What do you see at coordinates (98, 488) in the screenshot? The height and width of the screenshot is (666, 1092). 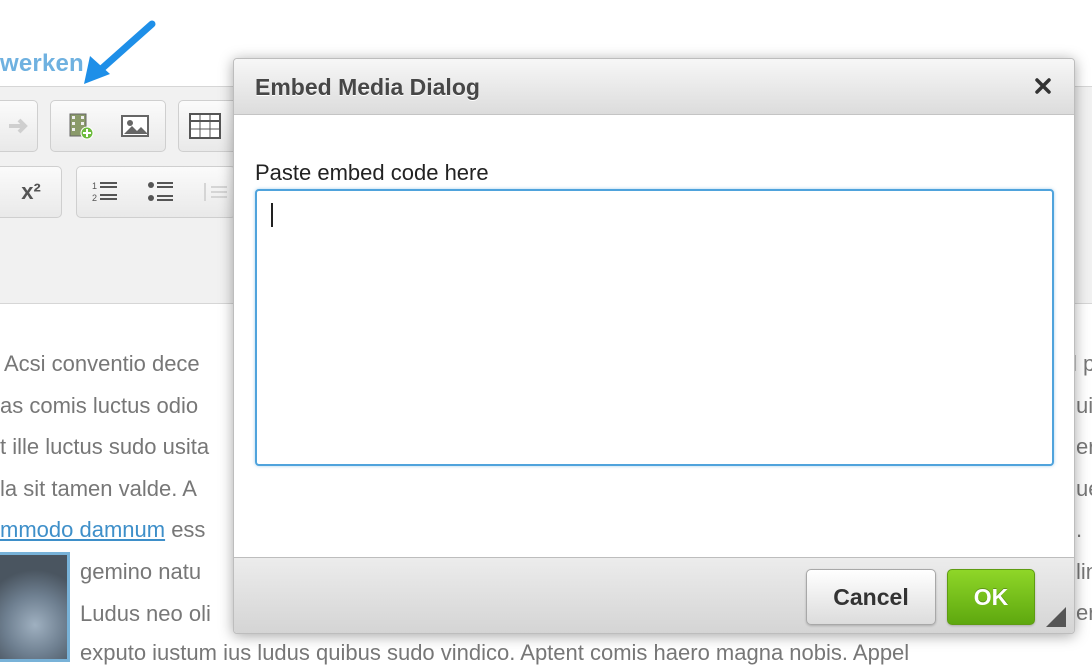 I see `body-line: la sit tamen valde. A` at bounding box center [98, 488].